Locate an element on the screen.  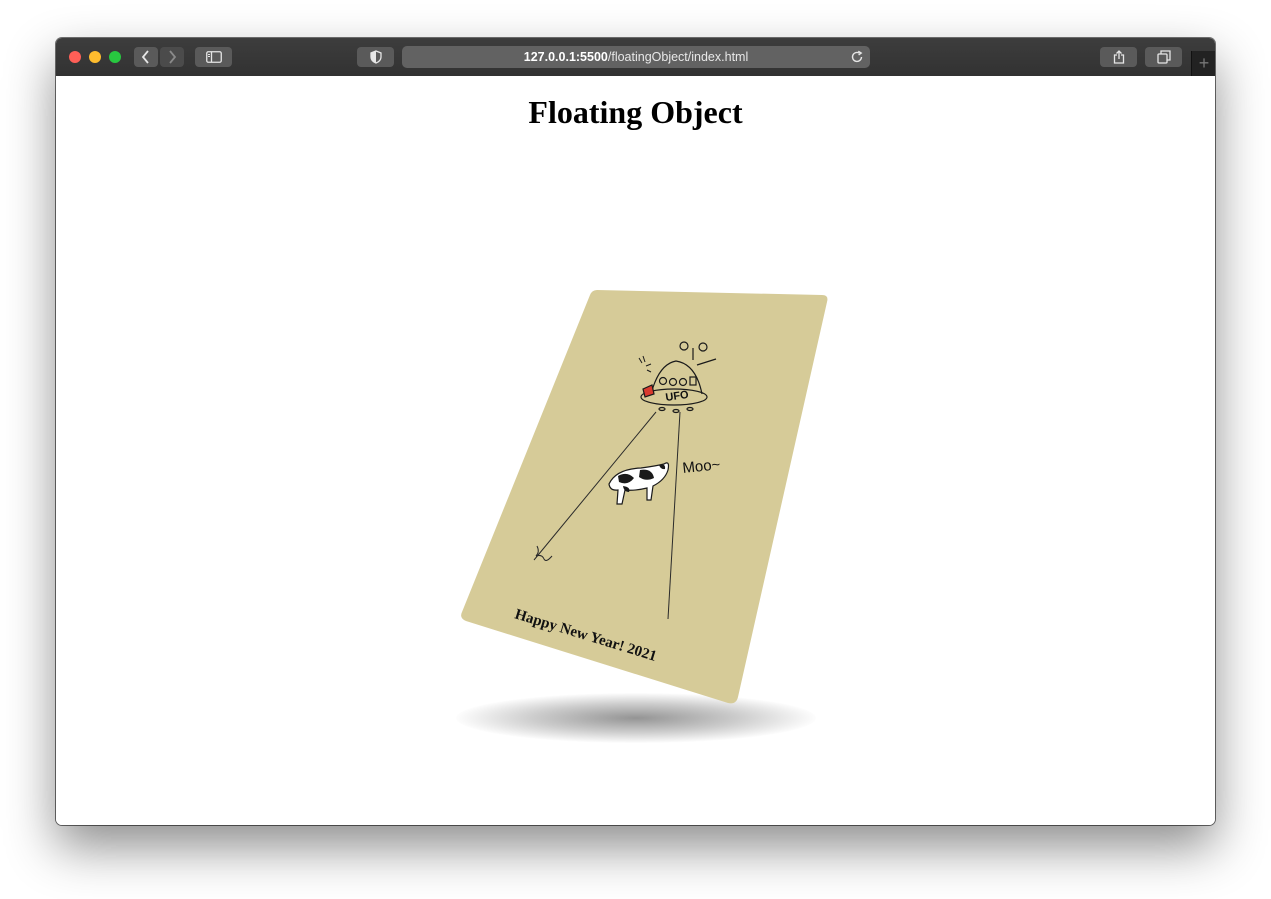
plus-icon: + is located at coordinates (1204, 63).